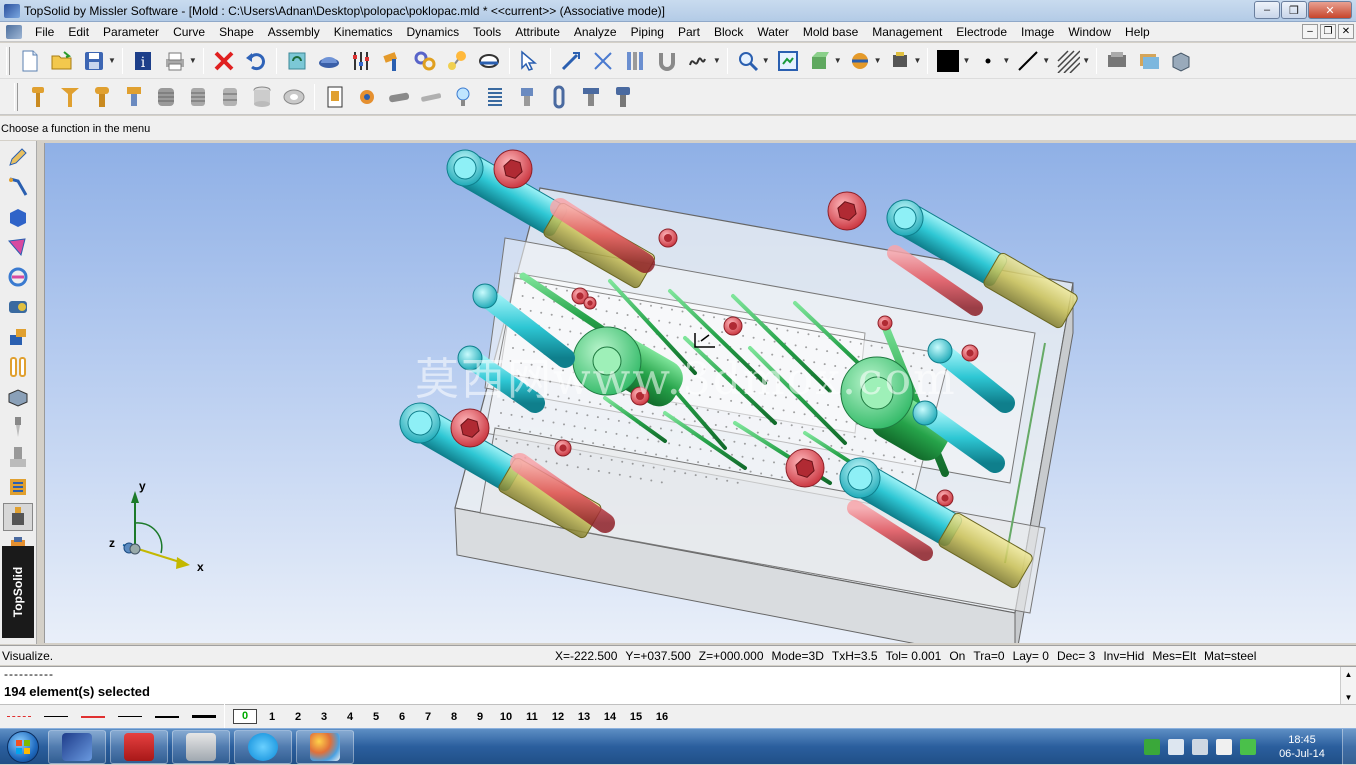  Describe the element at coordinates (1152, 747) in the screenshot. I see `shield-icon` at that location.